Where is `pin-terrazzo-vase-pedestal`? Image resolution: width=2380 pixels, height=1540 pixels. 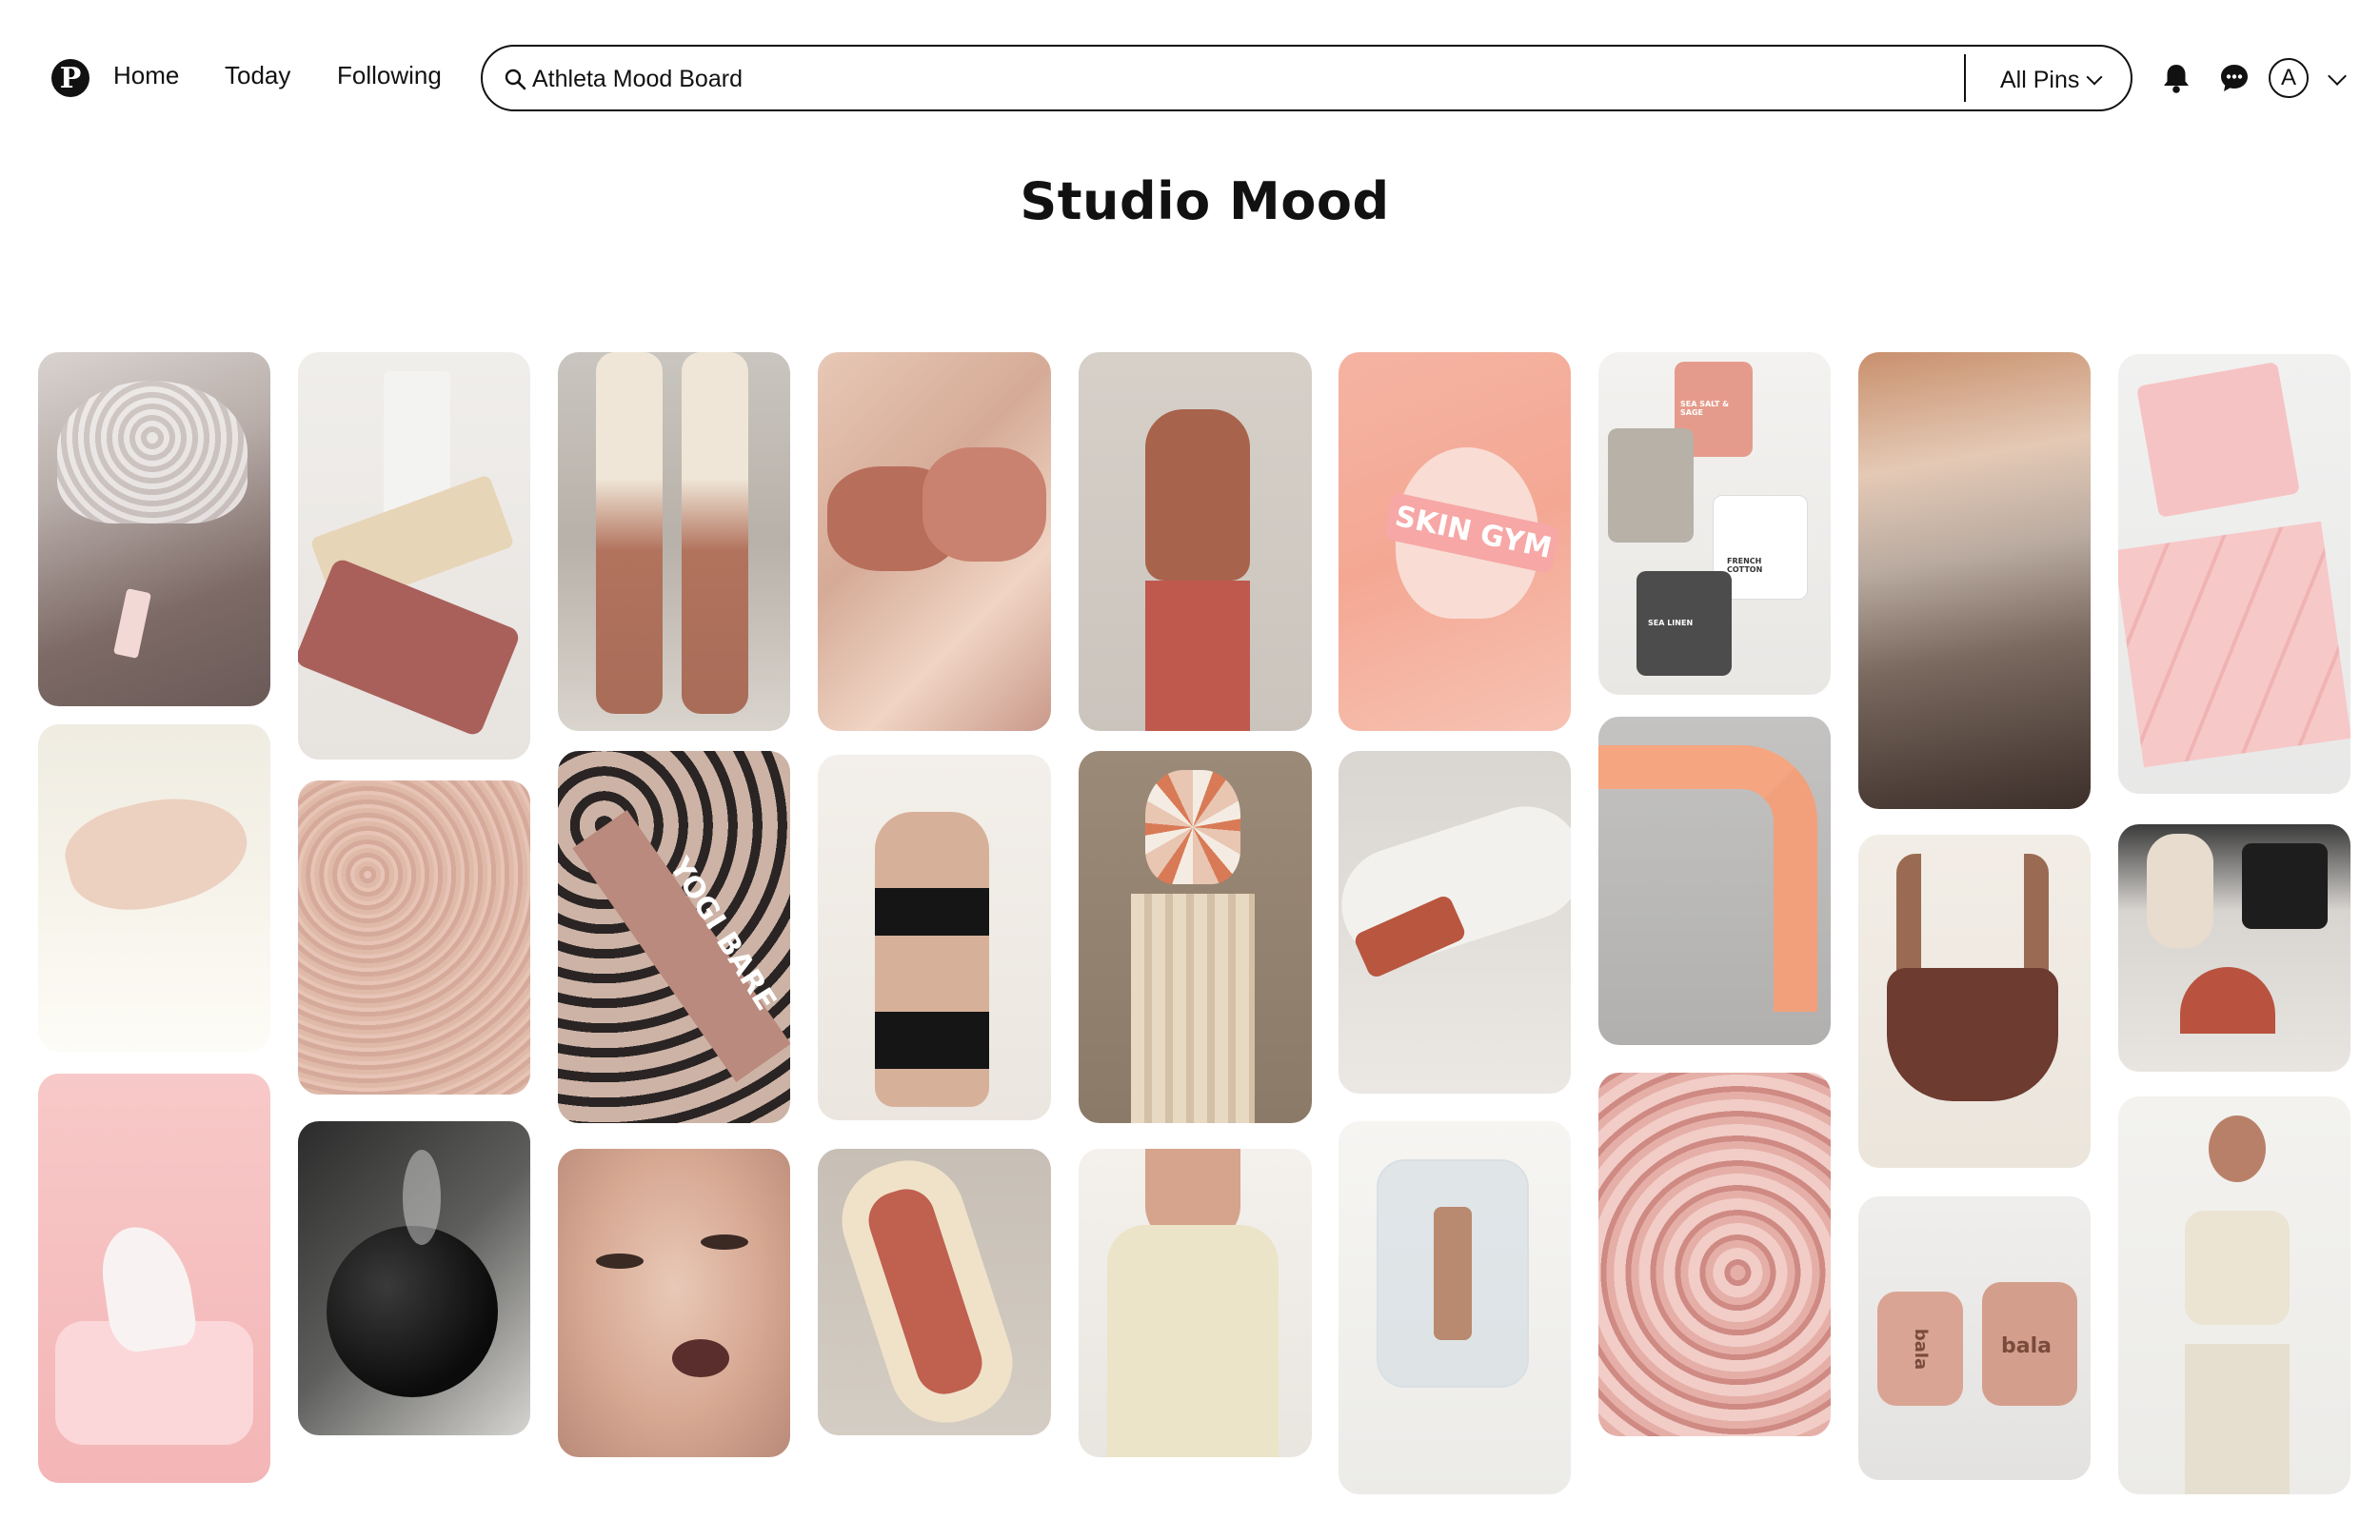 pin-terrazzo-vase-pedestal is located at coordinates (1195, 937).